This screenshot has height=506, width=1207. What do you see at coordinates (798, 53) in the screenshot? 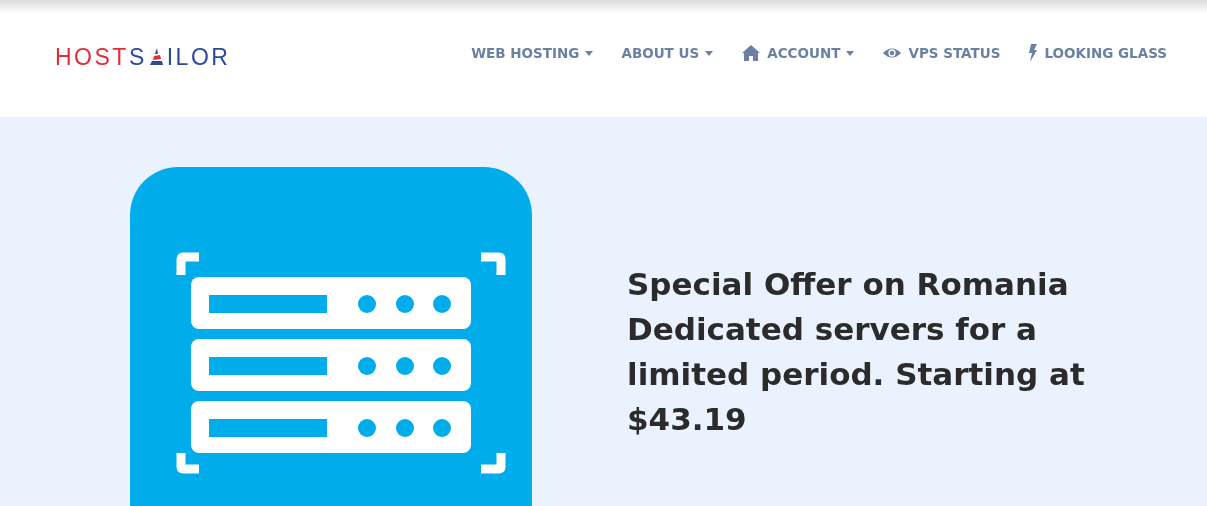
I see `nav-link: ACCOUNT` at bounding box center [798, 53].